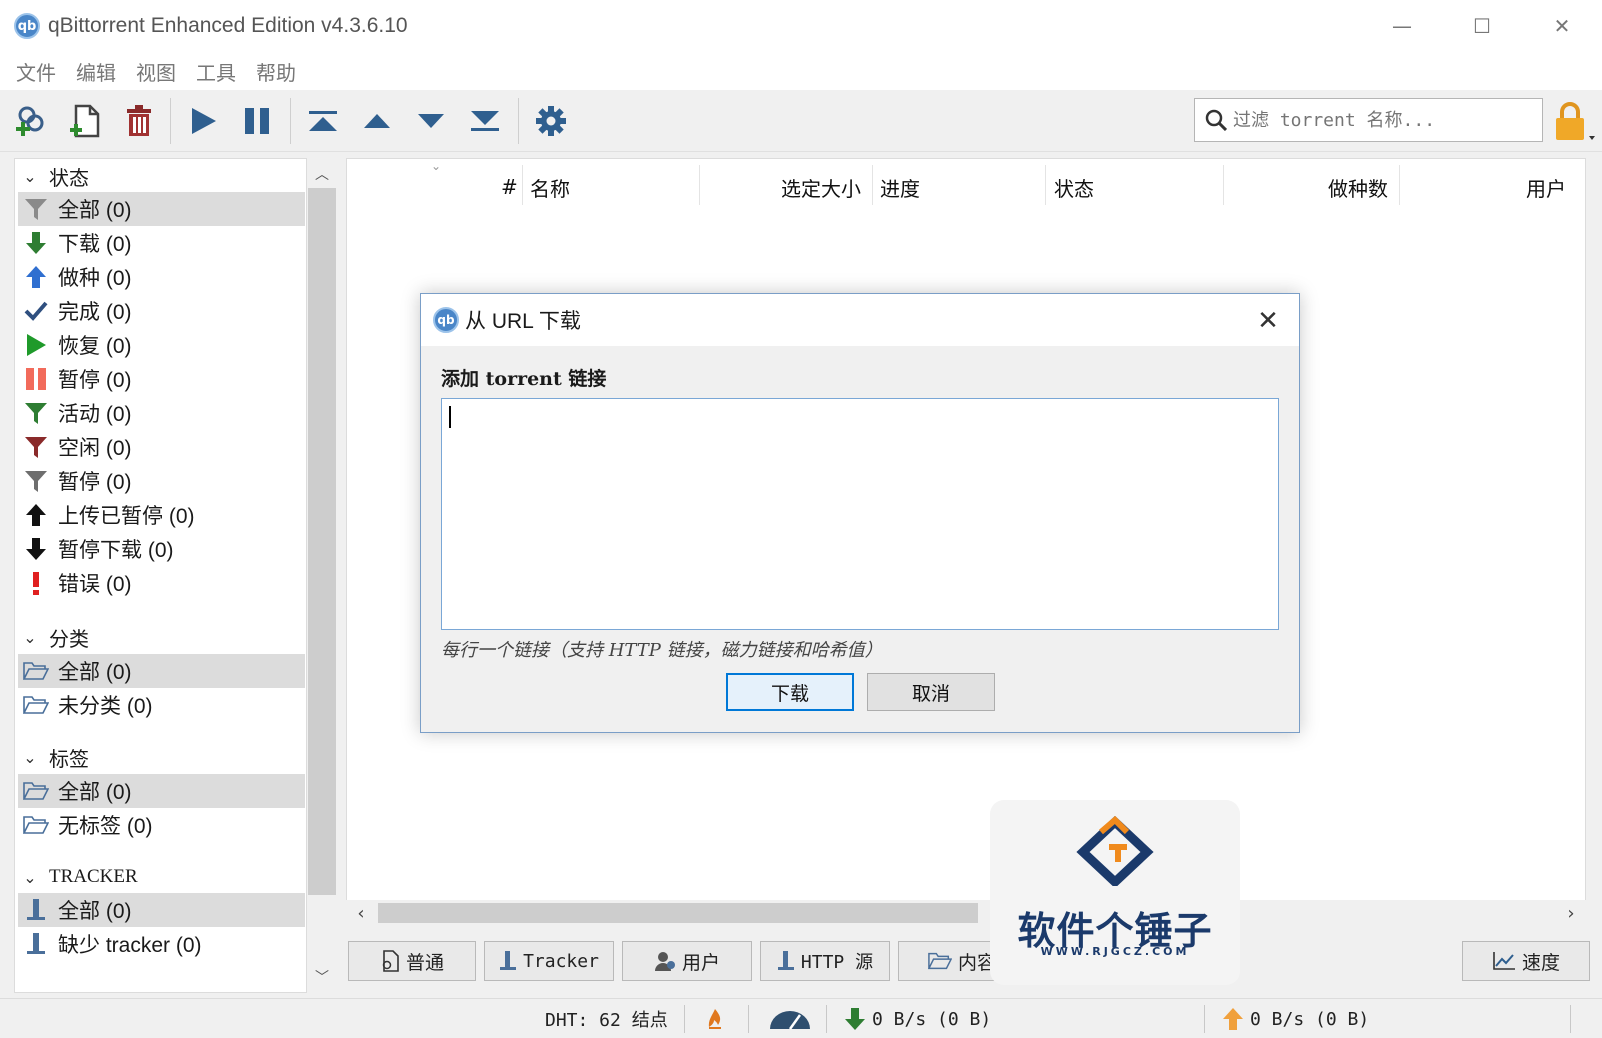 The image size is (1602, 1038). Describe the element at coordinates (161, 311) in the screenshot. I see `status-item-completed: 完成 (0)` at that location.